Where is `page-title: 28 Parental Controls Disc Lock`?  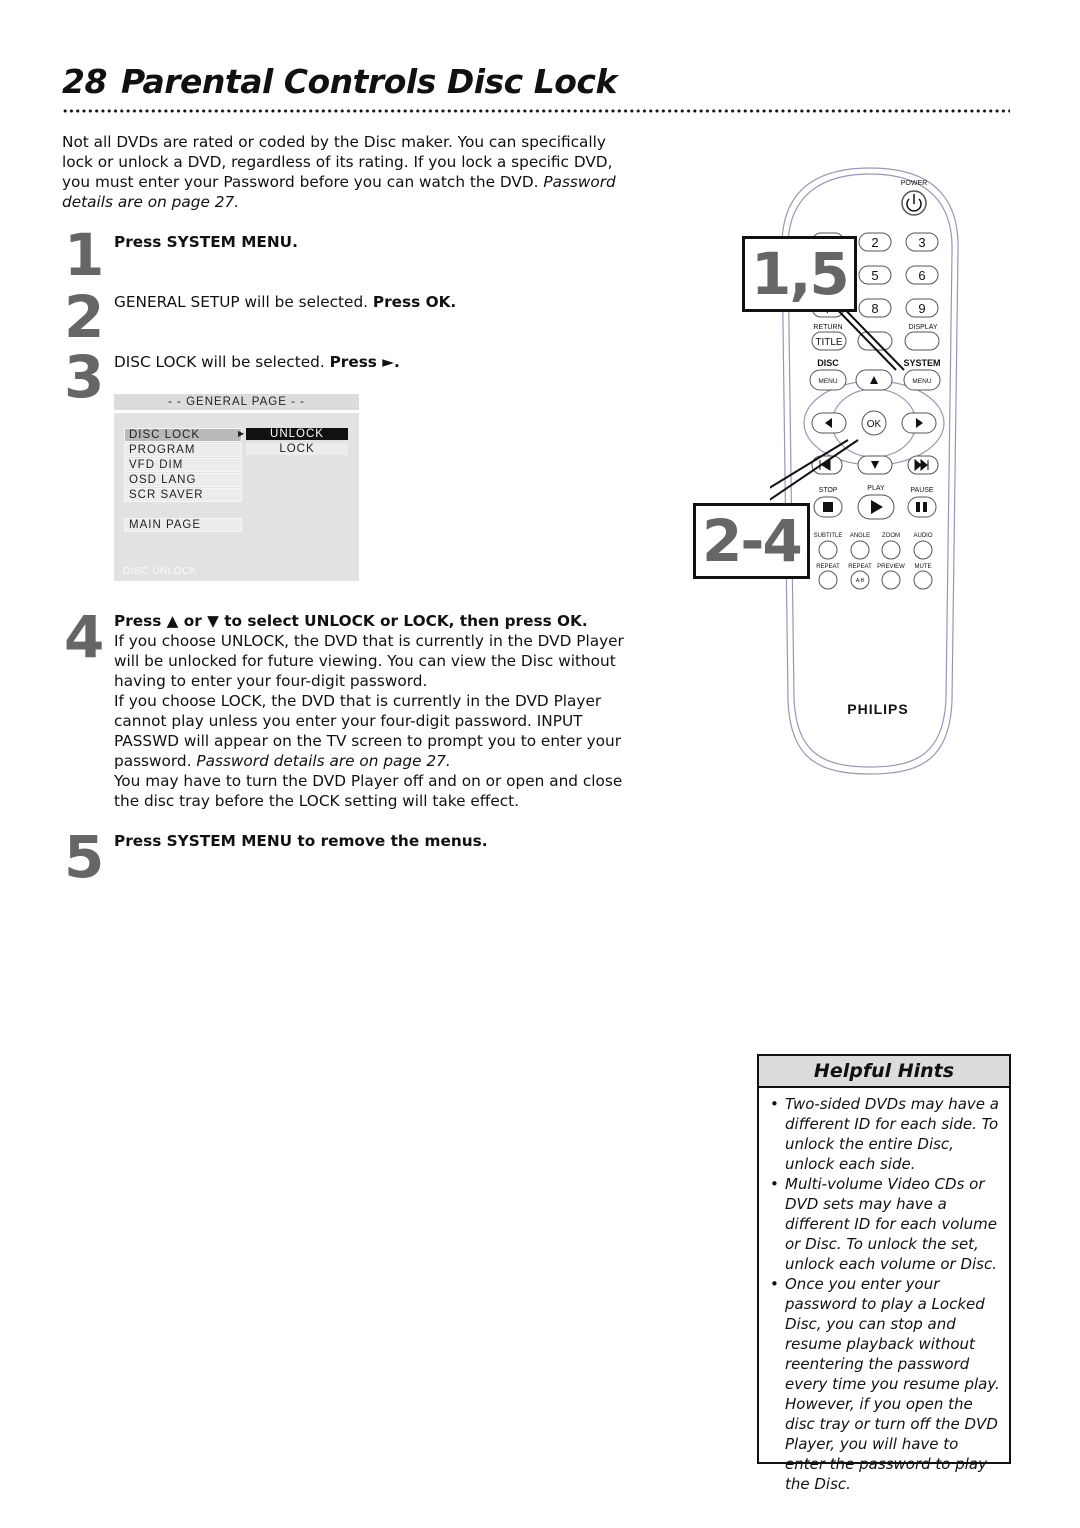 page-title: 28 Parental Controls Disc Lock is located at coordinates (339, 81).